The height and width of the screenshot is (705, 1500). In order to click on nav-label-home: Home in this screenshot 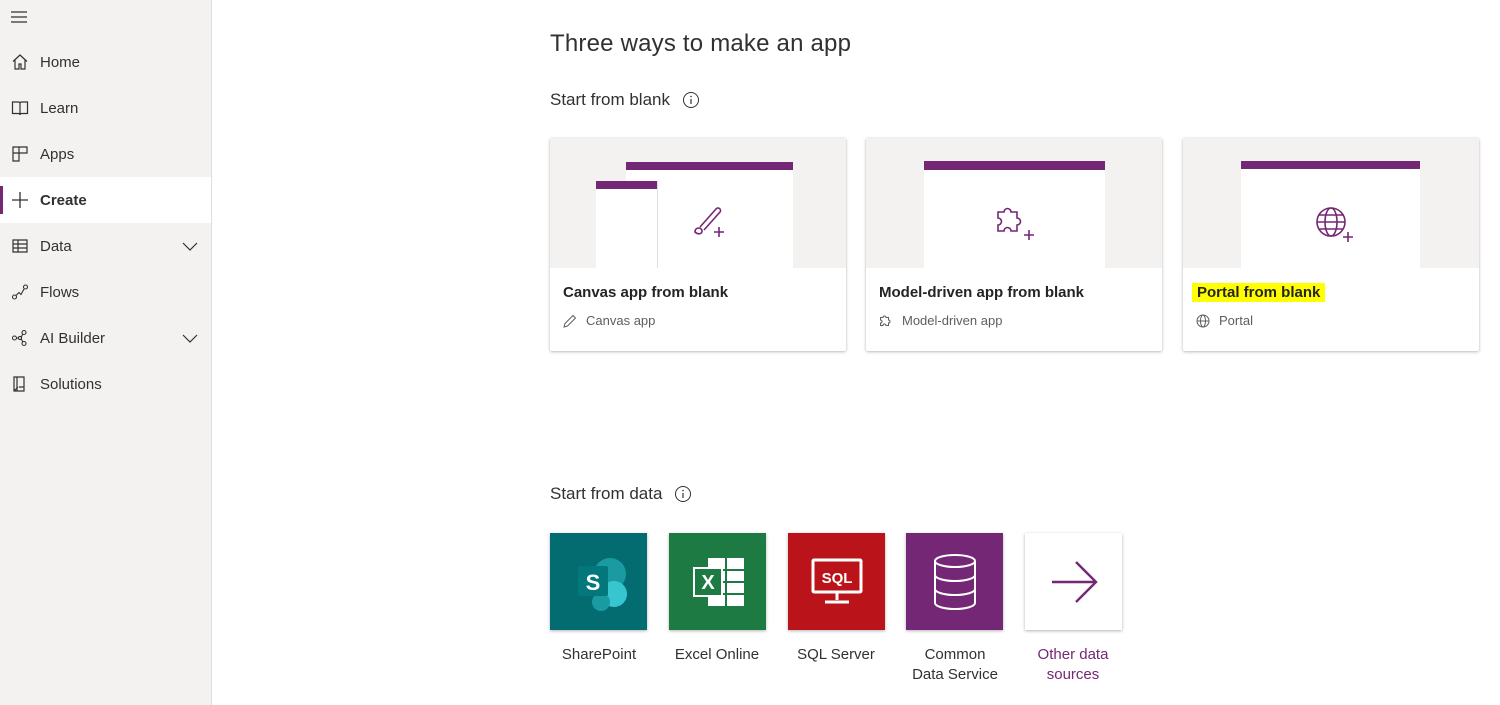, I will do `click(60, 62)`.